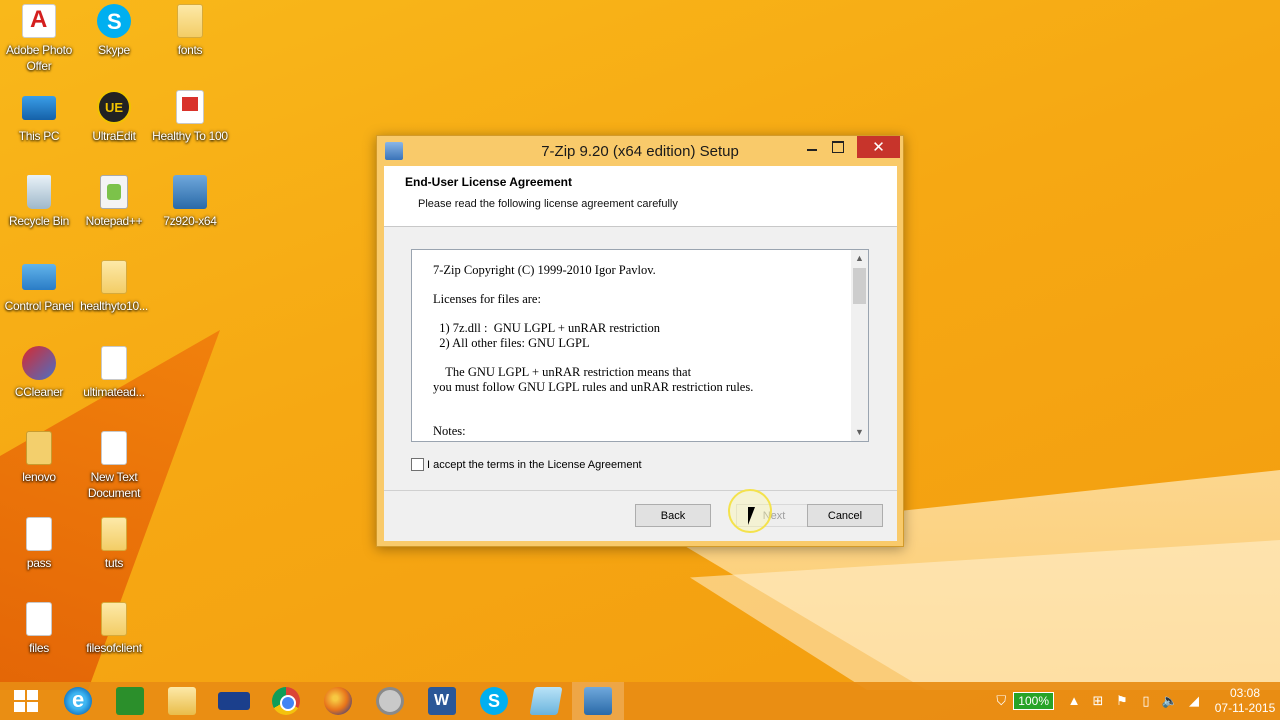 The image size is (1280, 720). Describe the element at coordinates (1146, 701) in the screenshot. I see `device-icon: ▯` at that location.